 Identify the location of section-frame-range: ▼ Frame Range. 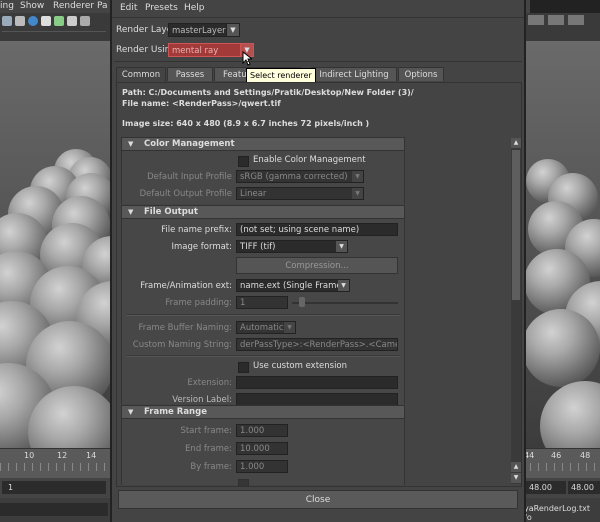
(263, 412).